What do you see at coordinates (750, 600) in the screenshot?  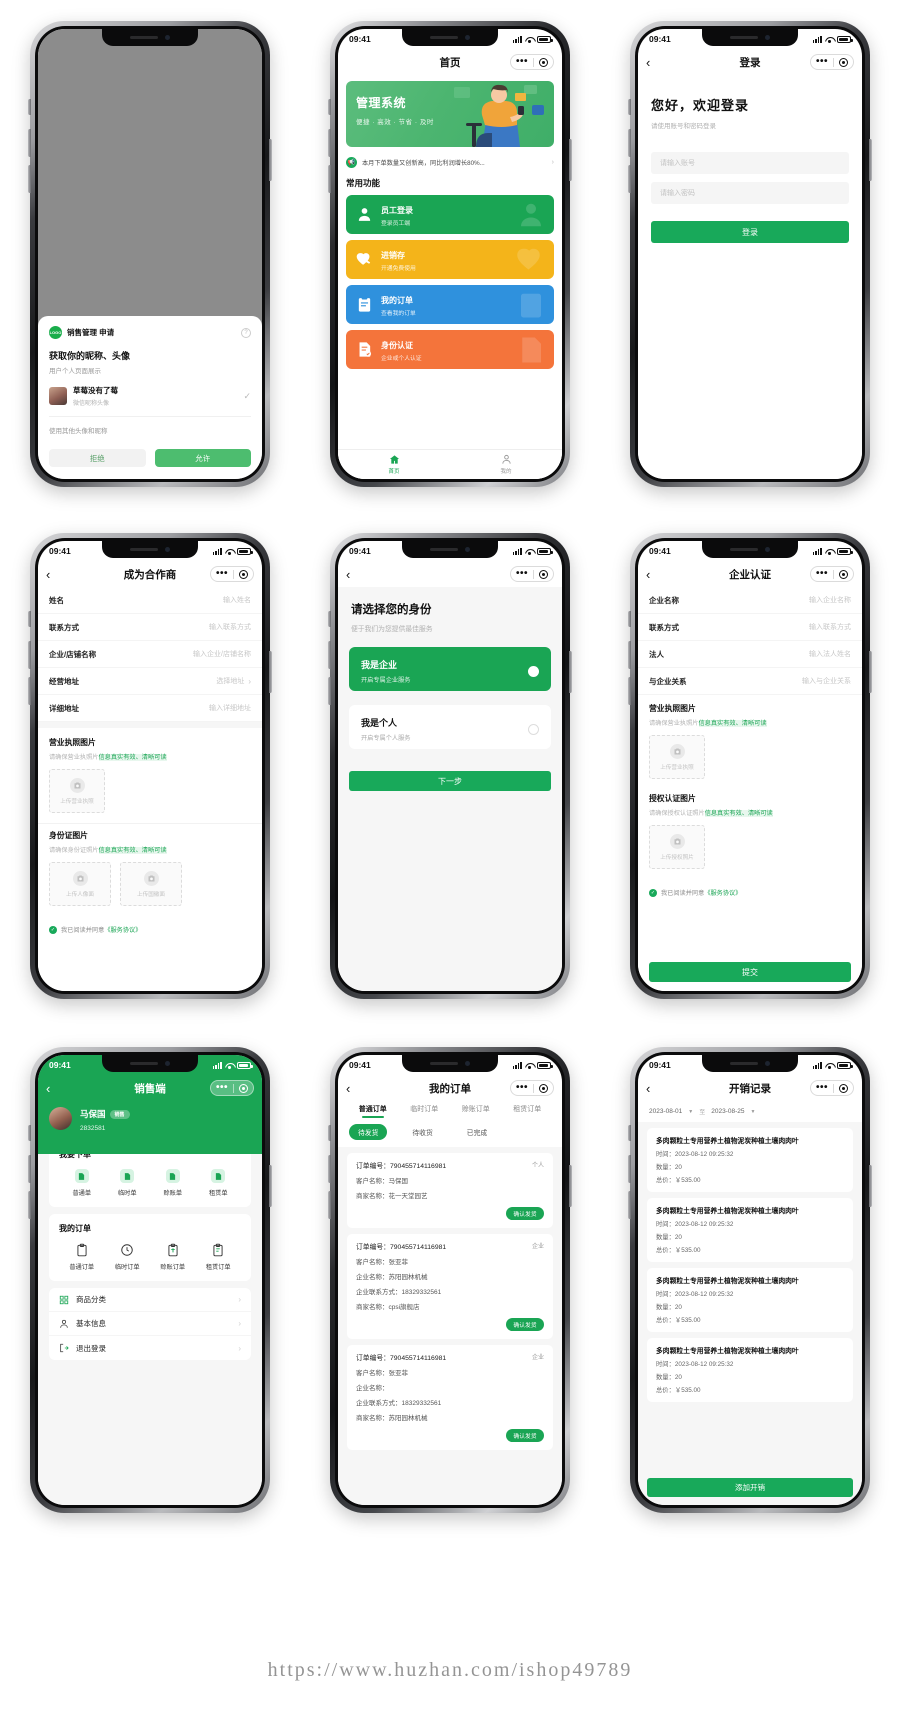 I see `field-row-company-name: 企业名称 输入企业名称` at bounding box center [750, 600].